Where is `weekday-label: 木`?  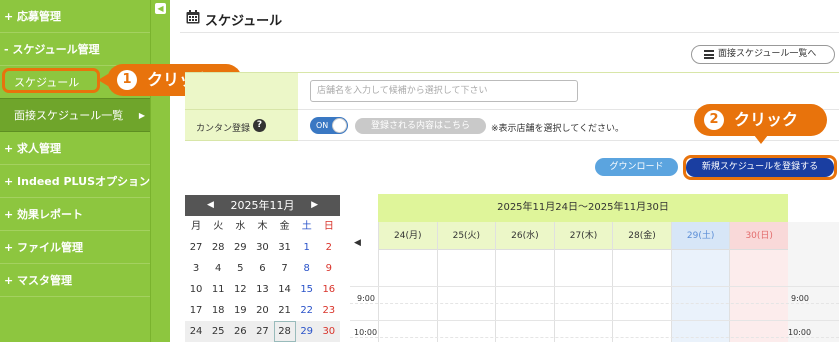
weekday-label: 木 is located at coordinates (262, 226).